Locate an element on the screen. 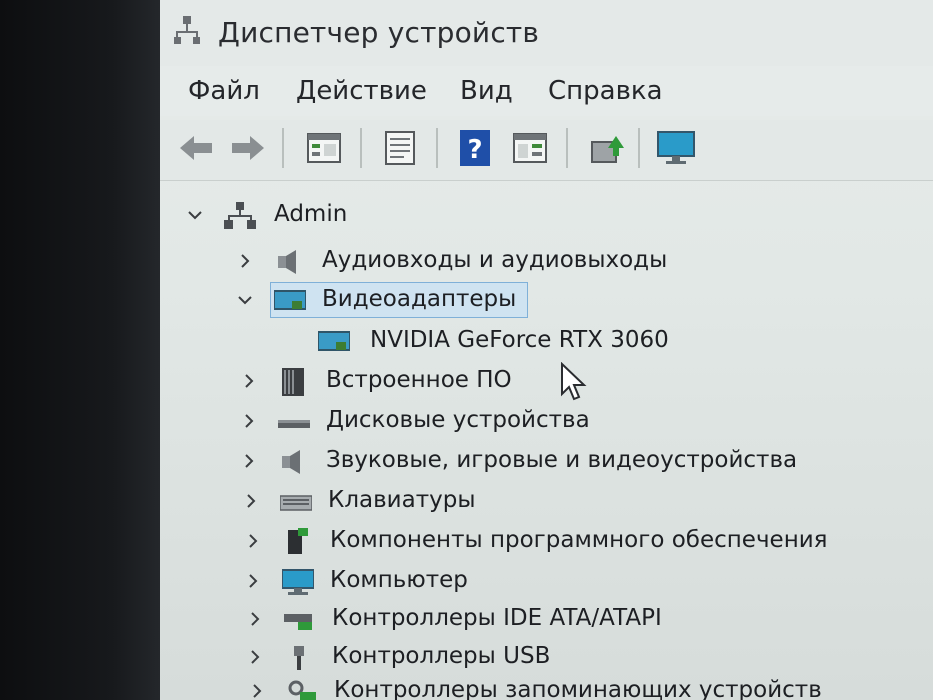 This screenshot has height=700, width=933. device-manager-app-icon is located at coordinates (187, 30).